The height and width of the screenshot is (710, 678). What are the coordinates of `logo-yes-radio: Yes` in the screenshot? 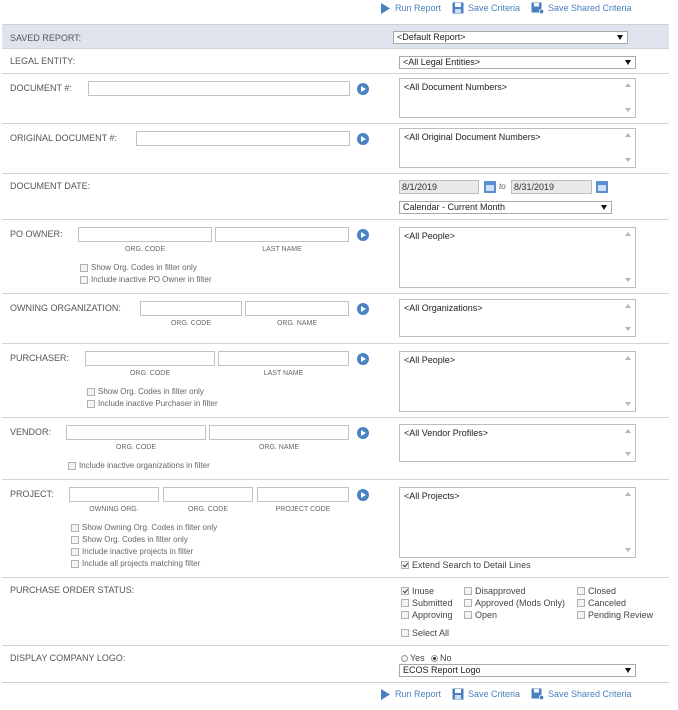 It's located at (413, 658).